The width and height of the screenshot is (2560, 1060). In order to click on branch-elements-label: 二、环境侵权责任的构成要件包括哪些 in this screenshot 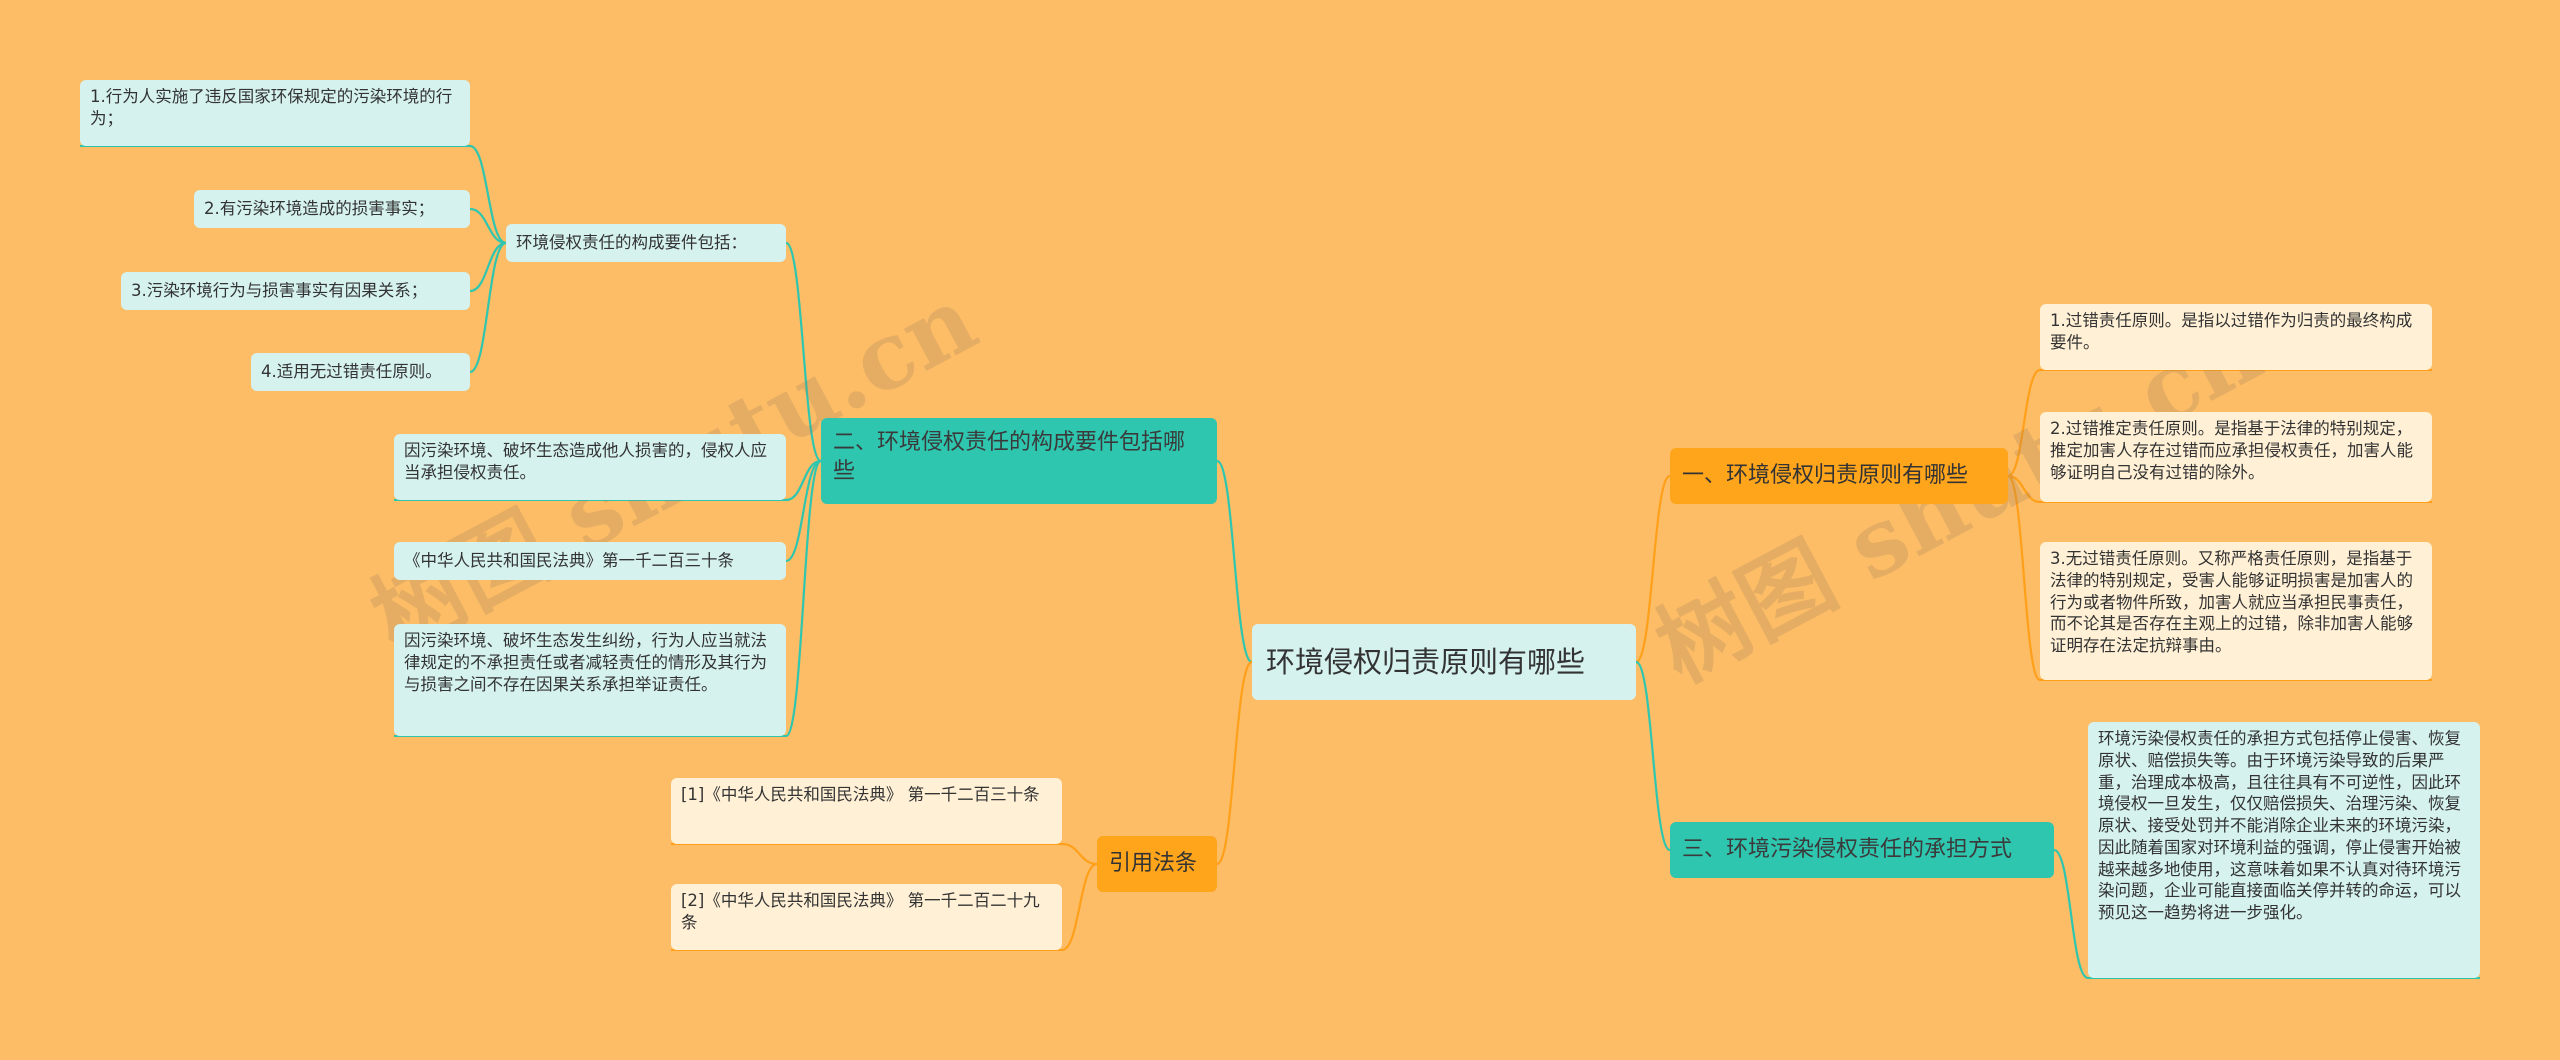, I will do `click(1009, 457)`.